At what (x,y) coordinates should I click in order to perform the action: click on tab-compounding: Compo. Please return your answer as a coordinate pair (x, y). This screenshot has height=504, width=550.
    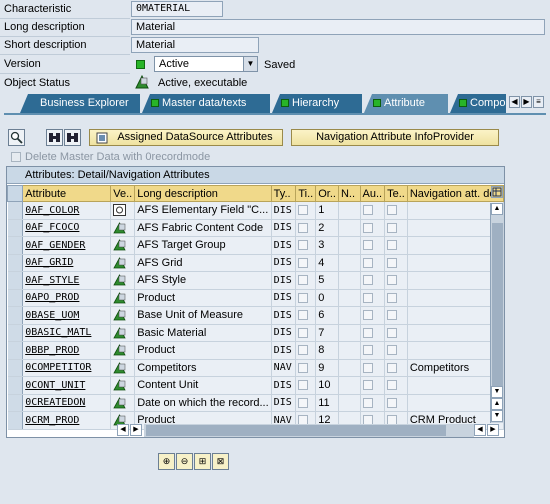
    Looking at the image, I should click on (478, 103).